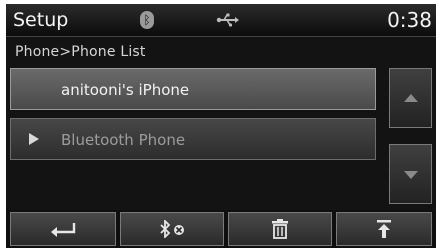  I want to click on set-priority-button, so click(384, 229).